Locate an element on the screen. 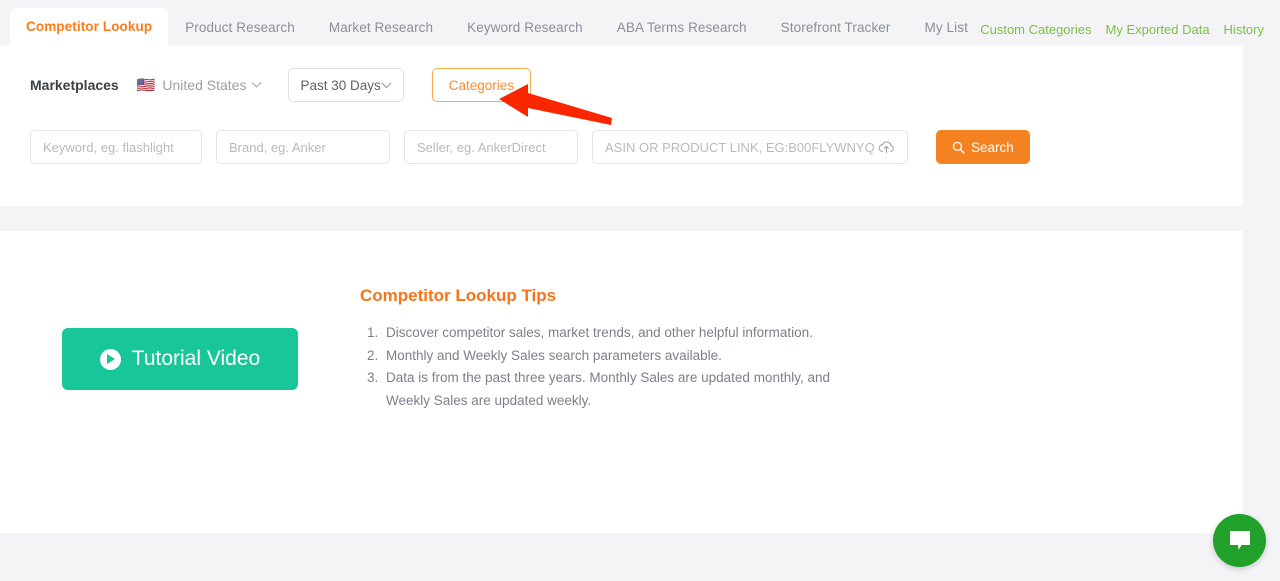  link-history: History is located at coordinates (1244, 29).